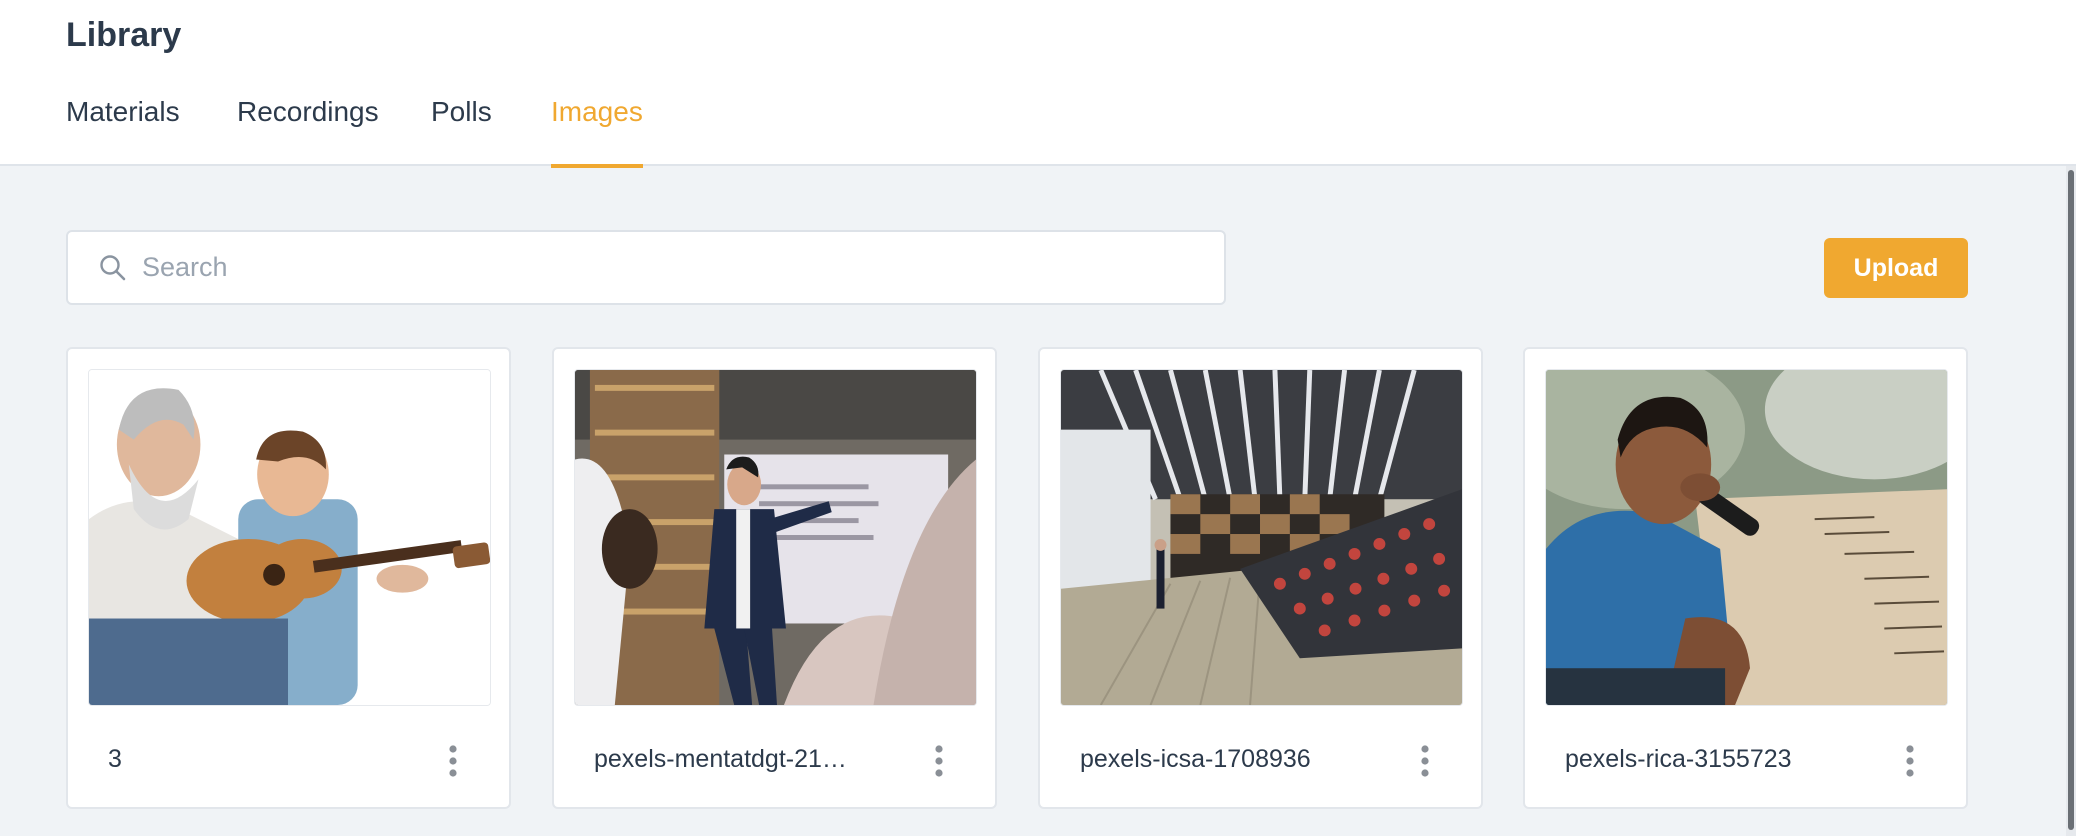 The image size is (2076, 836). I want to click on tab-polls: Polls, so click(461, 131).